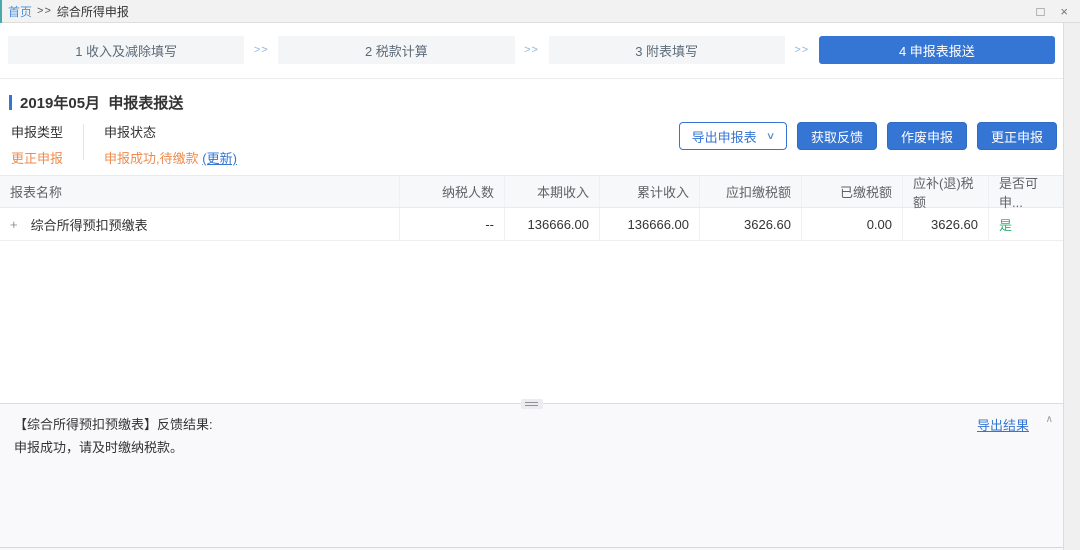 This screenshot has width=1080, height=550. What do you see at coordinates (14, 224) in the screenshot?
I see `expand-plus-icon: +` at bounding box center [14, 224].